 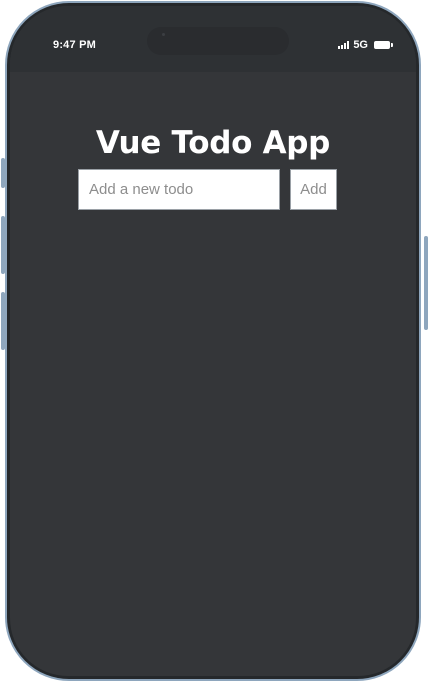 I want to click on add-todo-button: Add, so click(x=313, y=189).